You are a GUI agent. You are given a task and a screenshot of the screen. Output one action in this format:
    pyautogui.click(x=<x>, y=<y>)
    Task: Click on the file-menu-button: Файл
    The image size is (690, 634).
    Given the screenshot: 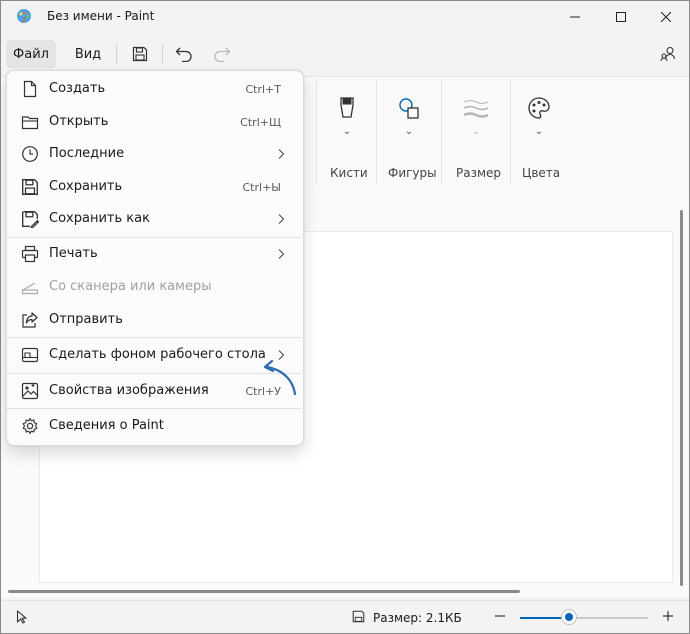 What is the action you would take?
    pyautogui.click(x=31, y=54)
    